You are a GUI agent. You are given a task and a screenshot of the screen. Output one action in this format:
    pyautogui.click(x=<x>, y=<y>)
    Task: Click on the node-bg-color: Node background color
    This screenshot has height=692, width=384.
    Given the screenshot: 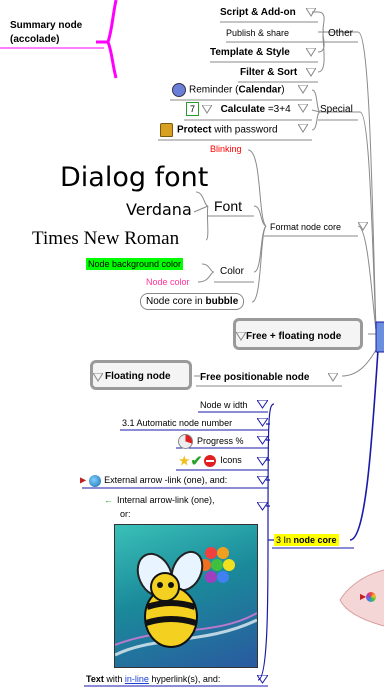 What is the action you would take?
    pyautogui.click(x=135, y=264)
    